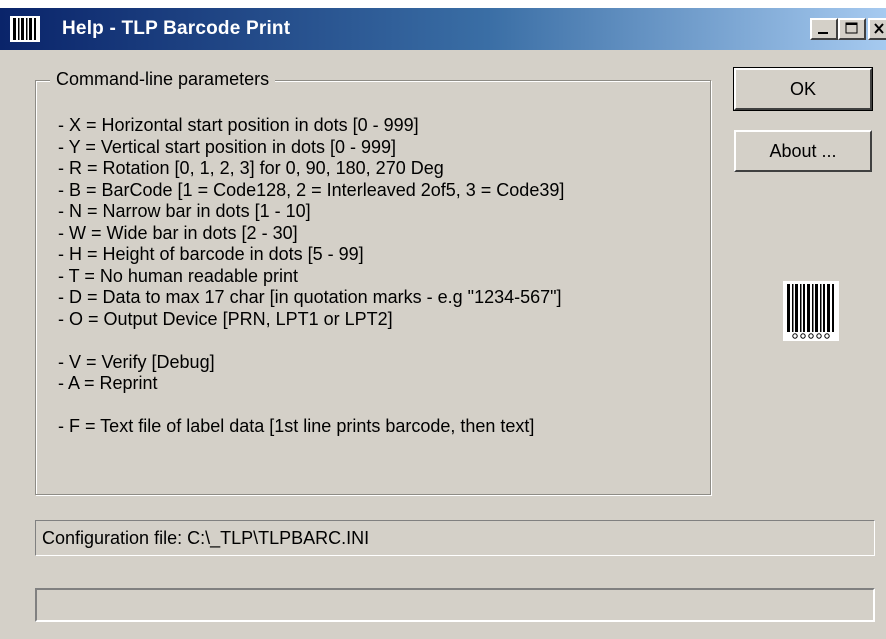 The height and width of the screenshot is (639, 886). I want to click on param-item: - O = Output Device [PRN, LPT1 or LPT2], so click(225, 318).